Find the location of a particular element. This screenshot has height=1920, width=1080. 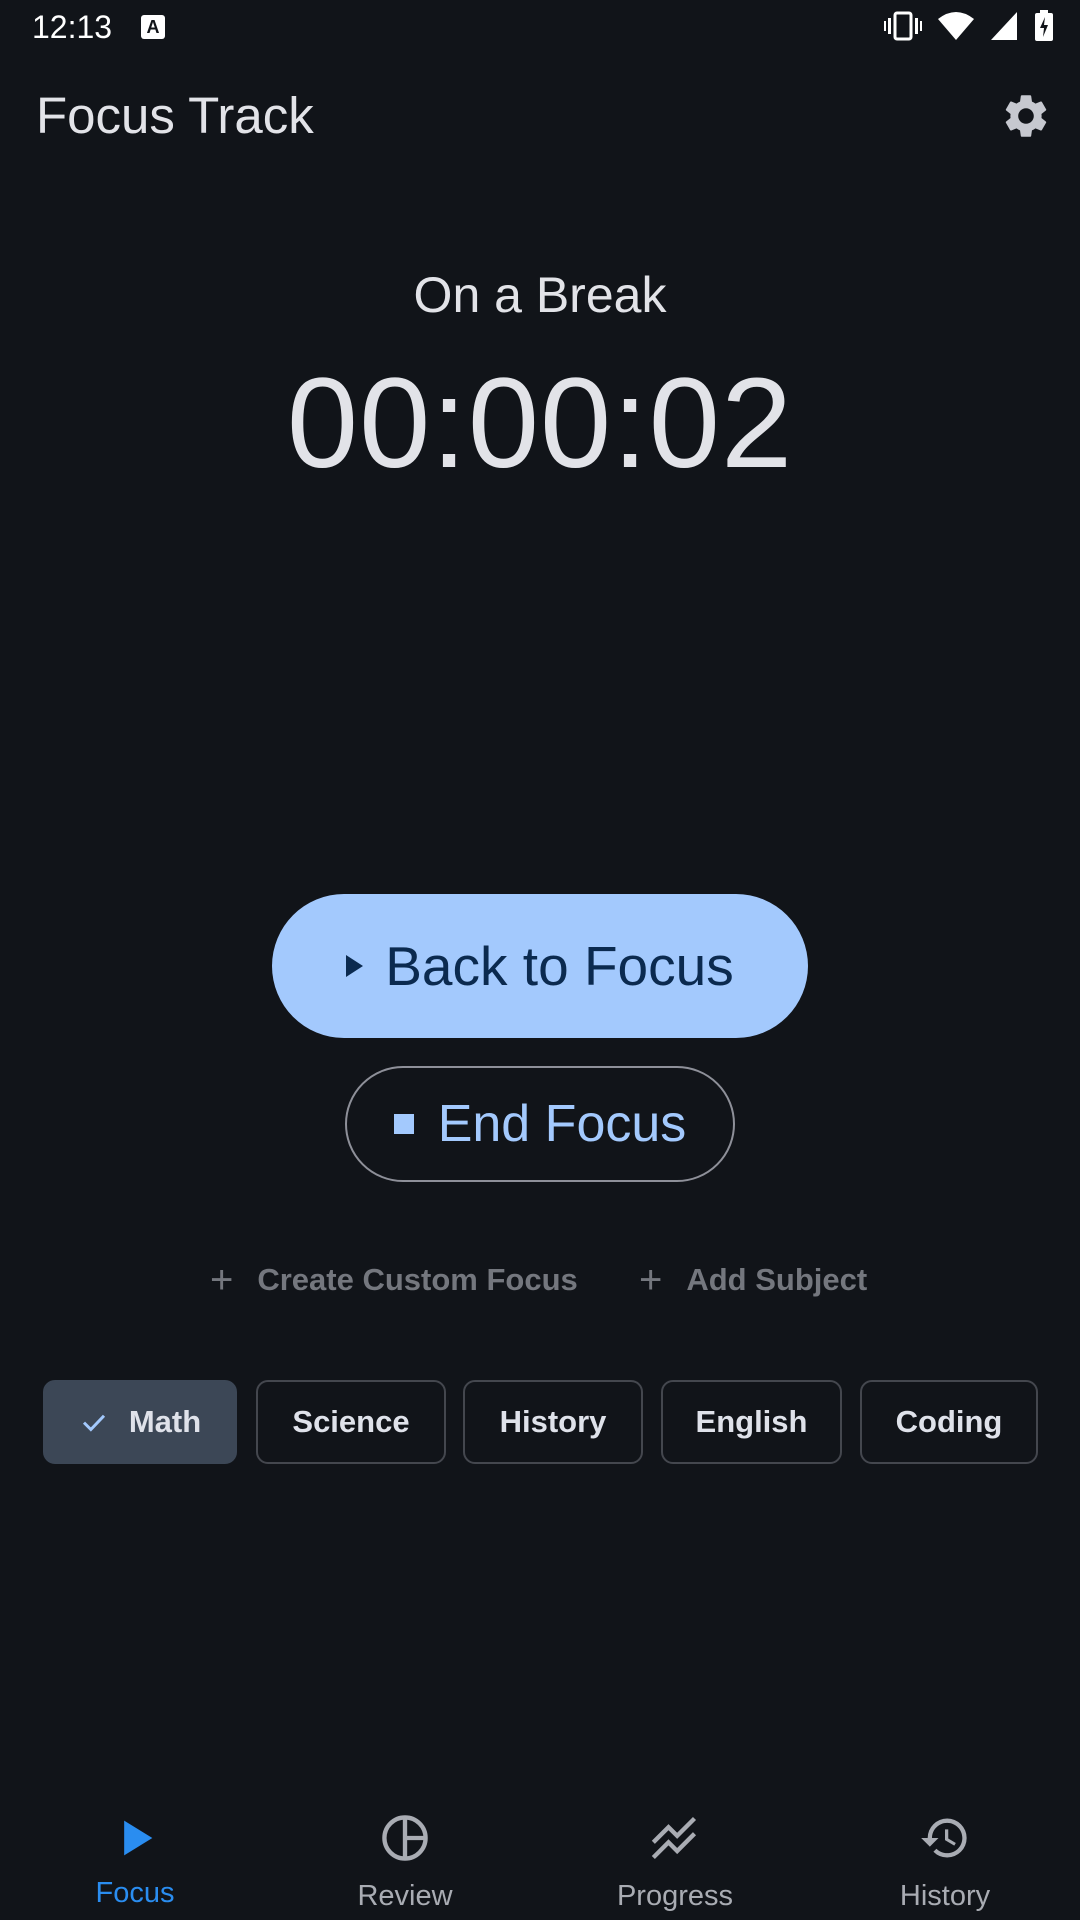

stop-icon is located at coordinates (403, 1124).